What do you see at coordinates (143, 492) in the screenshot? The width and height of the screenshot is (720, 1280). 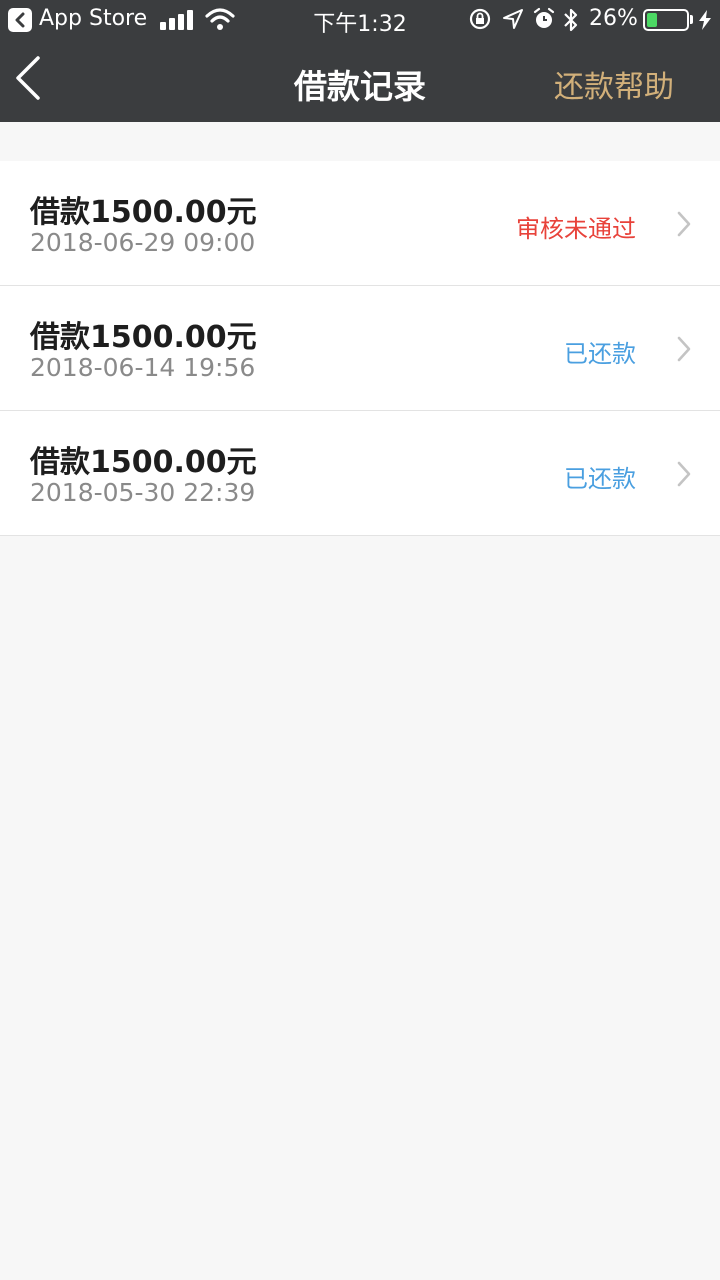 I see `loan-date: 2018-05-30 22:39` at bounding box center [143, 492].